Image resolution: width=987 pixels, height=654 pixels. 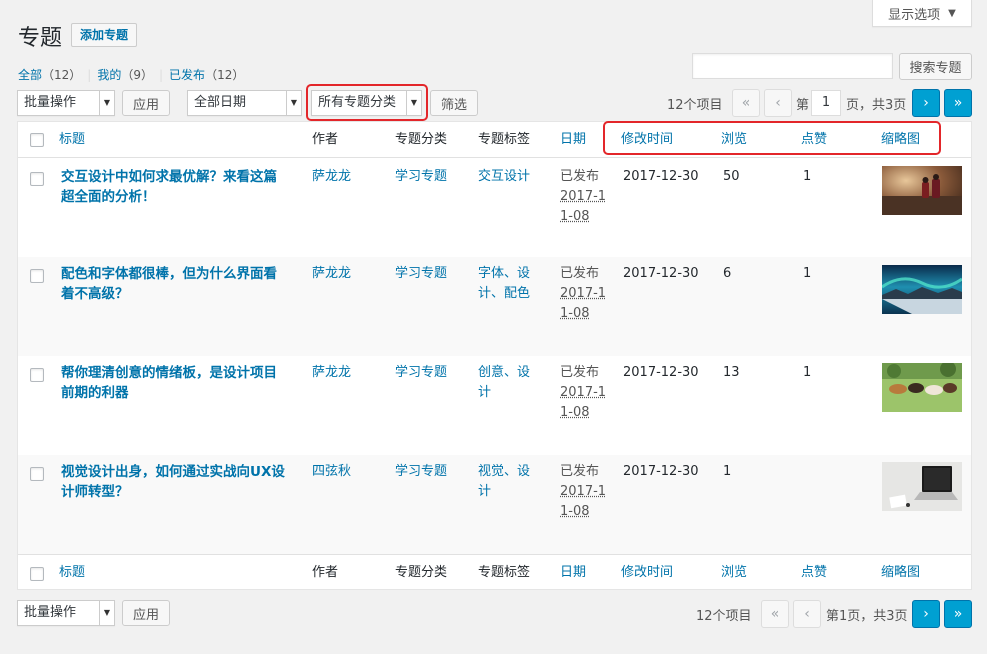 What do you see at coordinates (914, 15) in the screenshot?
I see `screen-options-label: 显示选项` at bounding box center [914, 15].